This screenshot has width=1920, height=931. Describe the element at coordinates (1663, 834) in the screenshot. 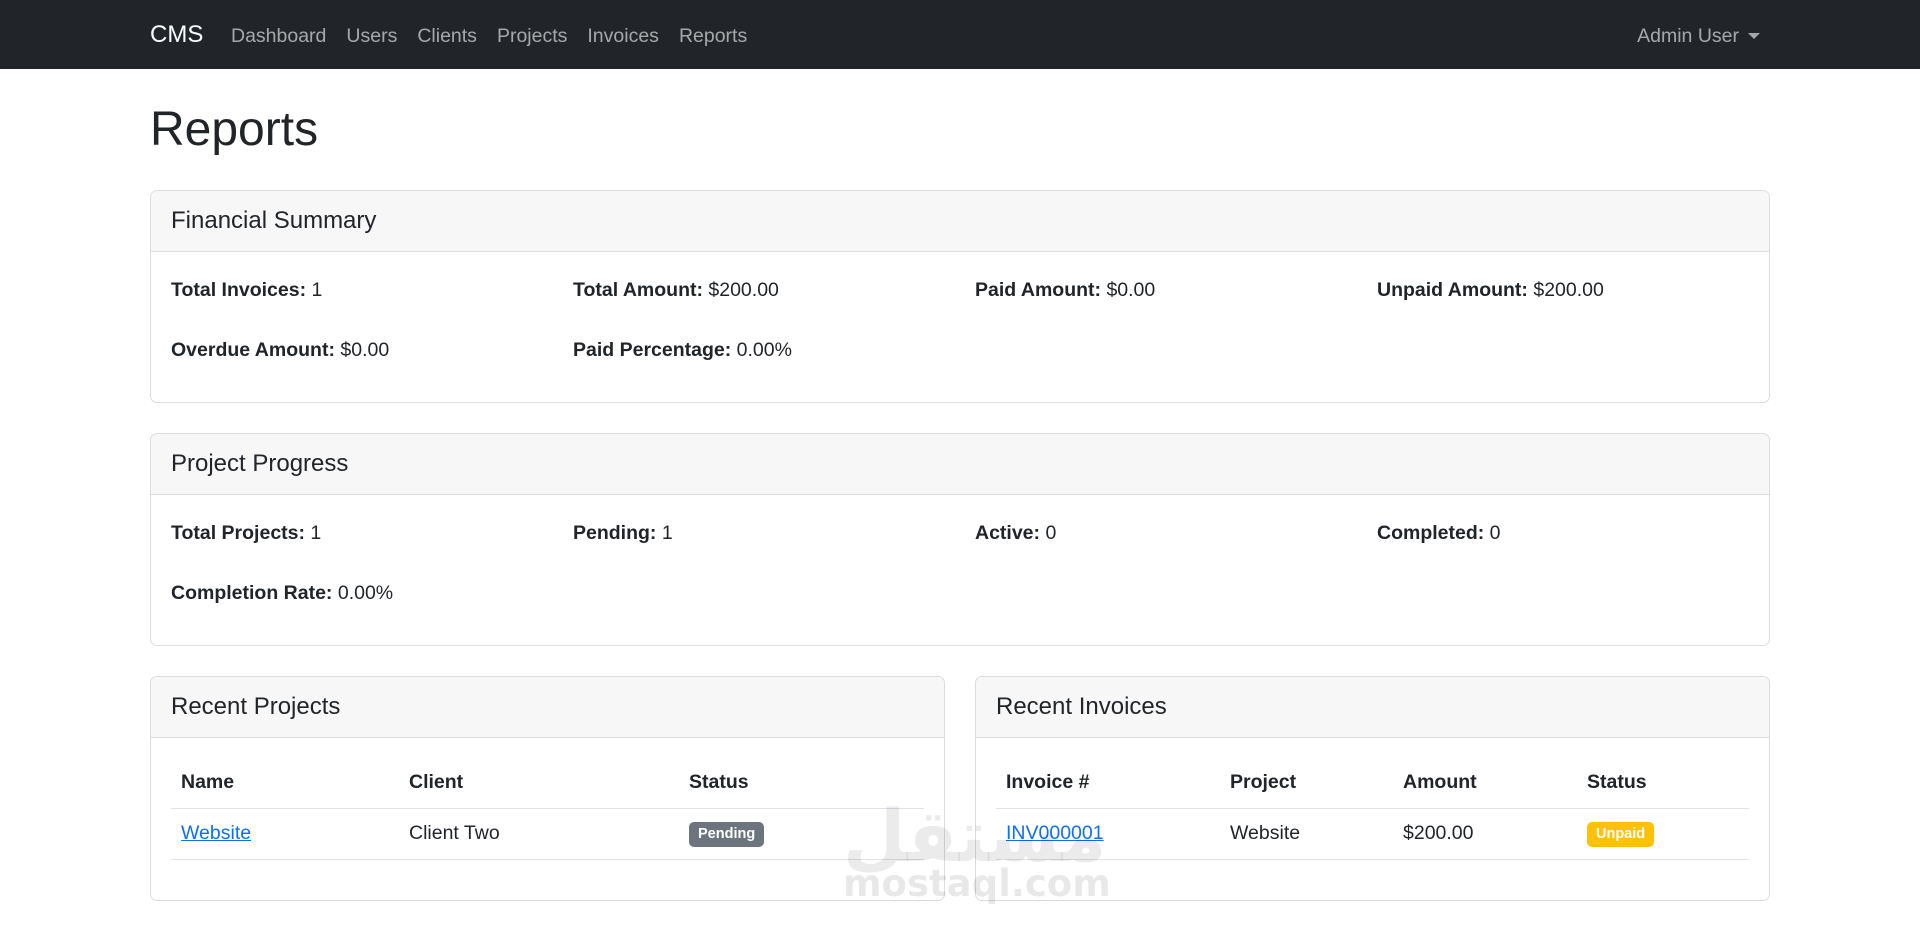

I see `cell-status: Unpaid` at that location.